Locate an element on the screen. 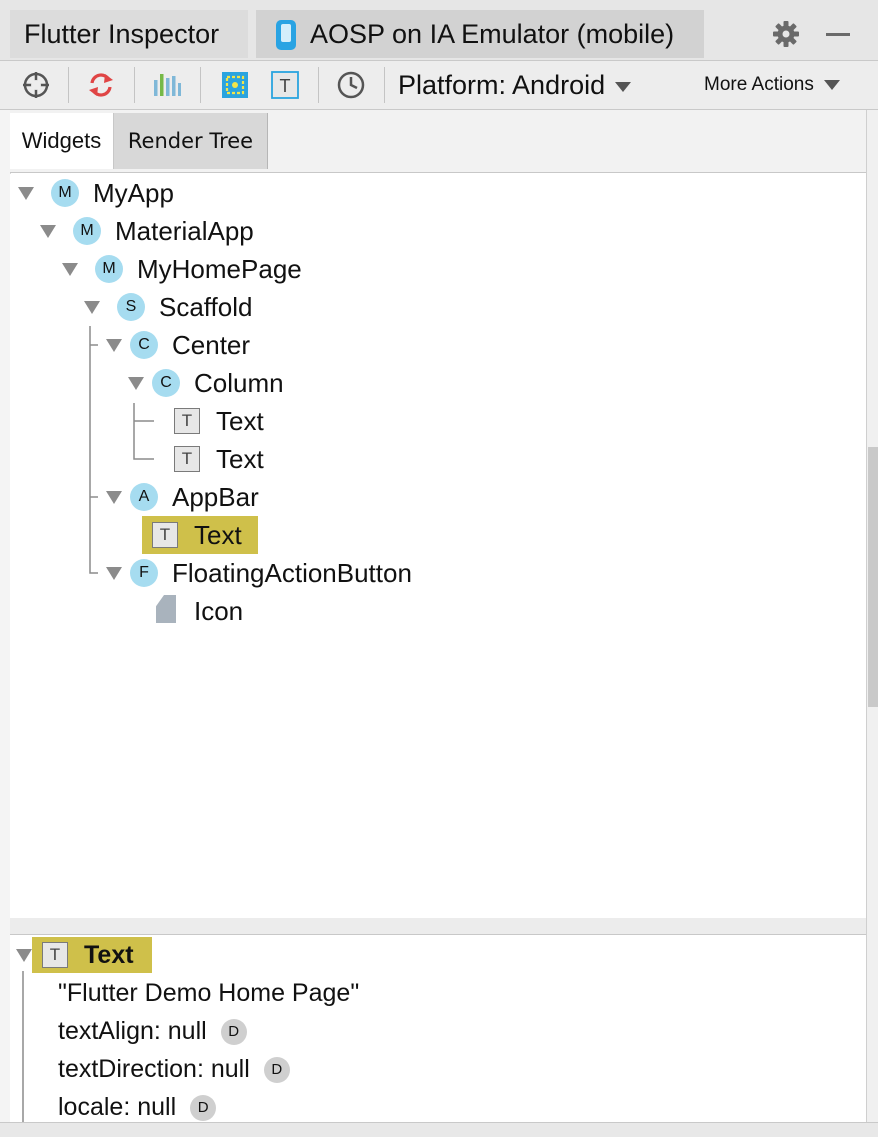  property-row: textAlign: null D is located at coordinates (152, 1031).